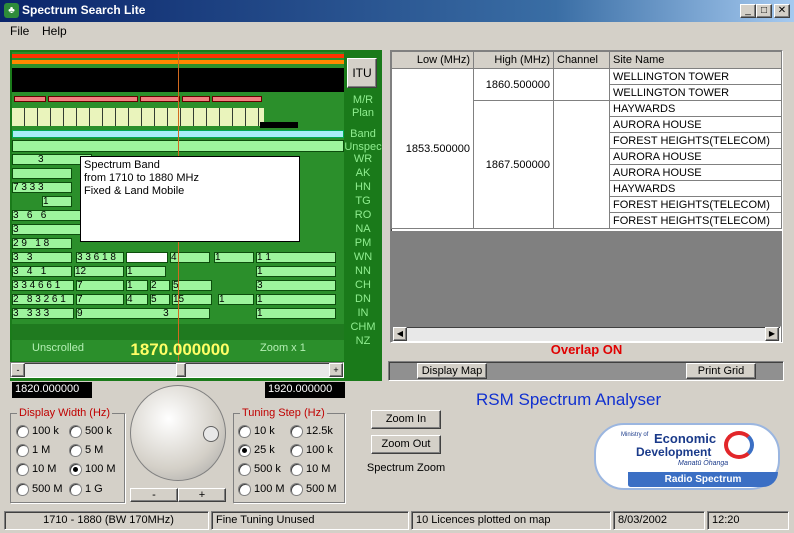 The image size is (794, 533). Describe the element at coordinates (154, 495) in the screenshot. I see `dial-minus-button: -` at that location.